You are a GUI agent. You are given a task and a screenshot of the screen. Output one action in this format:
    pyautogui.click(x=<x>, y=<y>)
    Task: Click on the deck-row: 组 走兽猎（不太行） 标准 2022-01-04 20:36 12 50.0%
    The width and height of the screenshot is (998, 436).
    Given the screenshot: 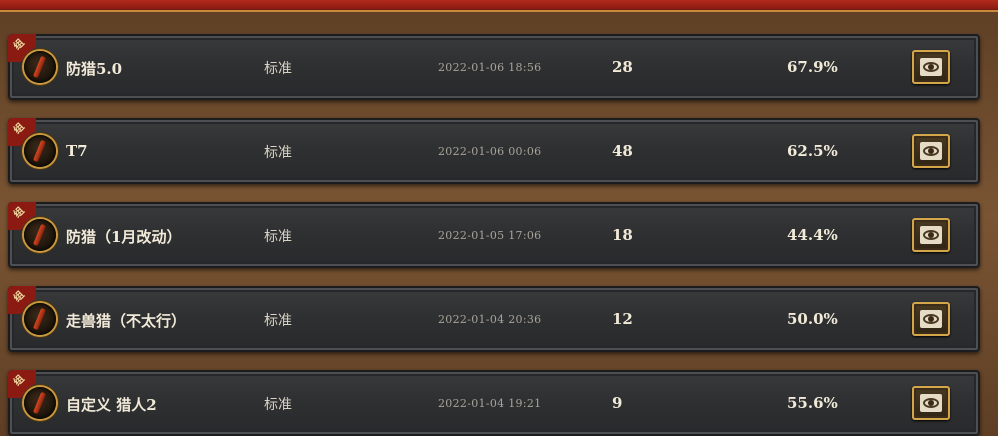 What is the action you would take?
    pyautogui.click(x=494, y=319)
    